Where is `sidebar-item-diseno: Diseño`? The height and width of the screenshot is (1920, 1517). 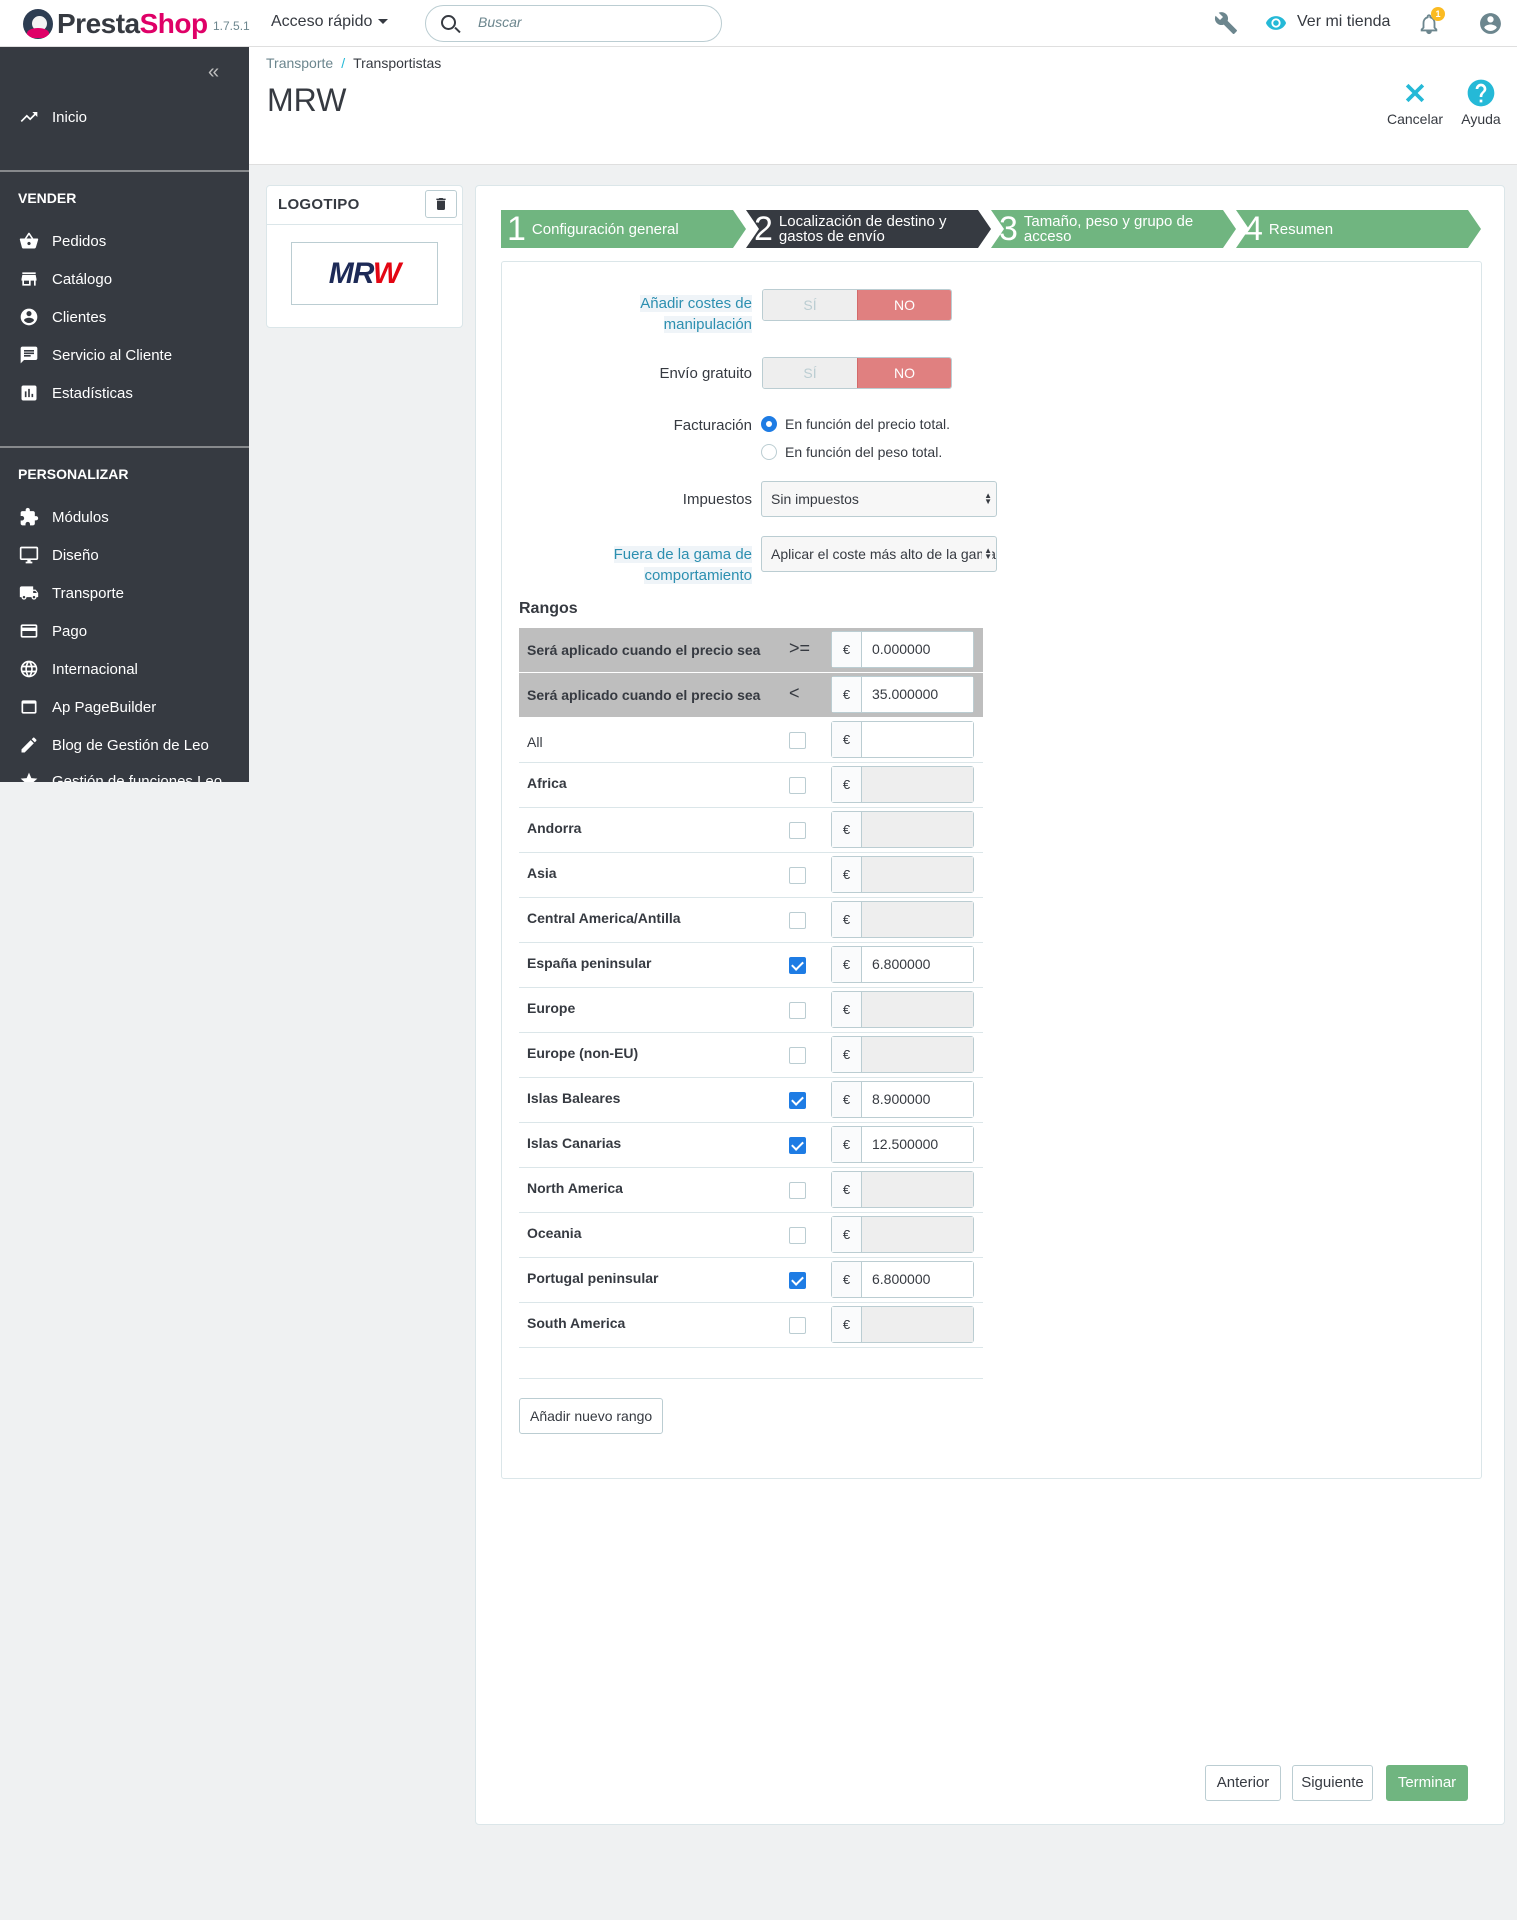
sidebar-item-diseno: Diseño is located at coordinates (58, 555).